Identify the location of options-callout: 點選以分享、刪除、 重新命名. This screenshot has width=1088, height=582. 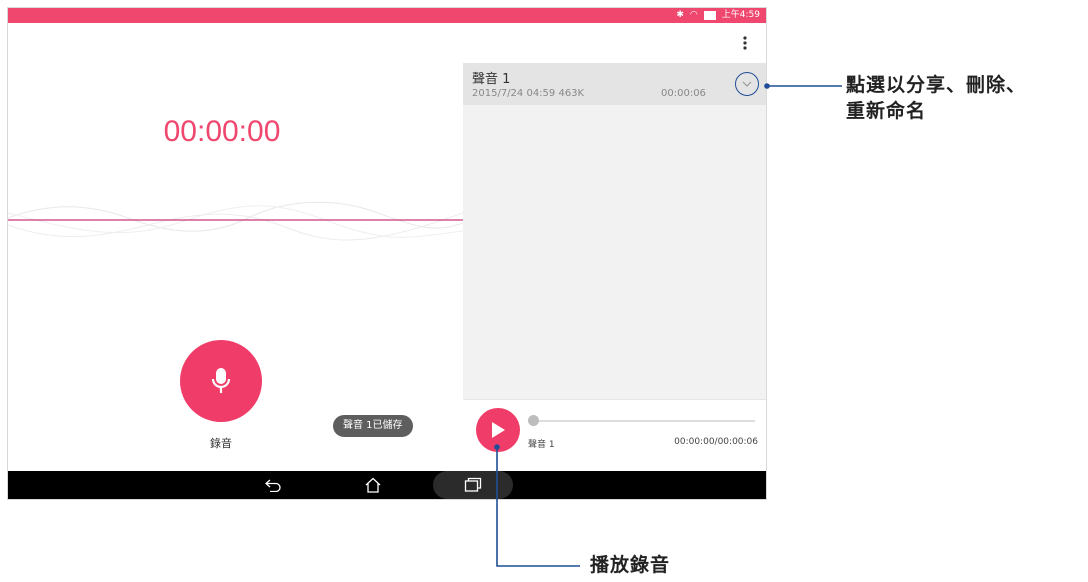
(936, 98).